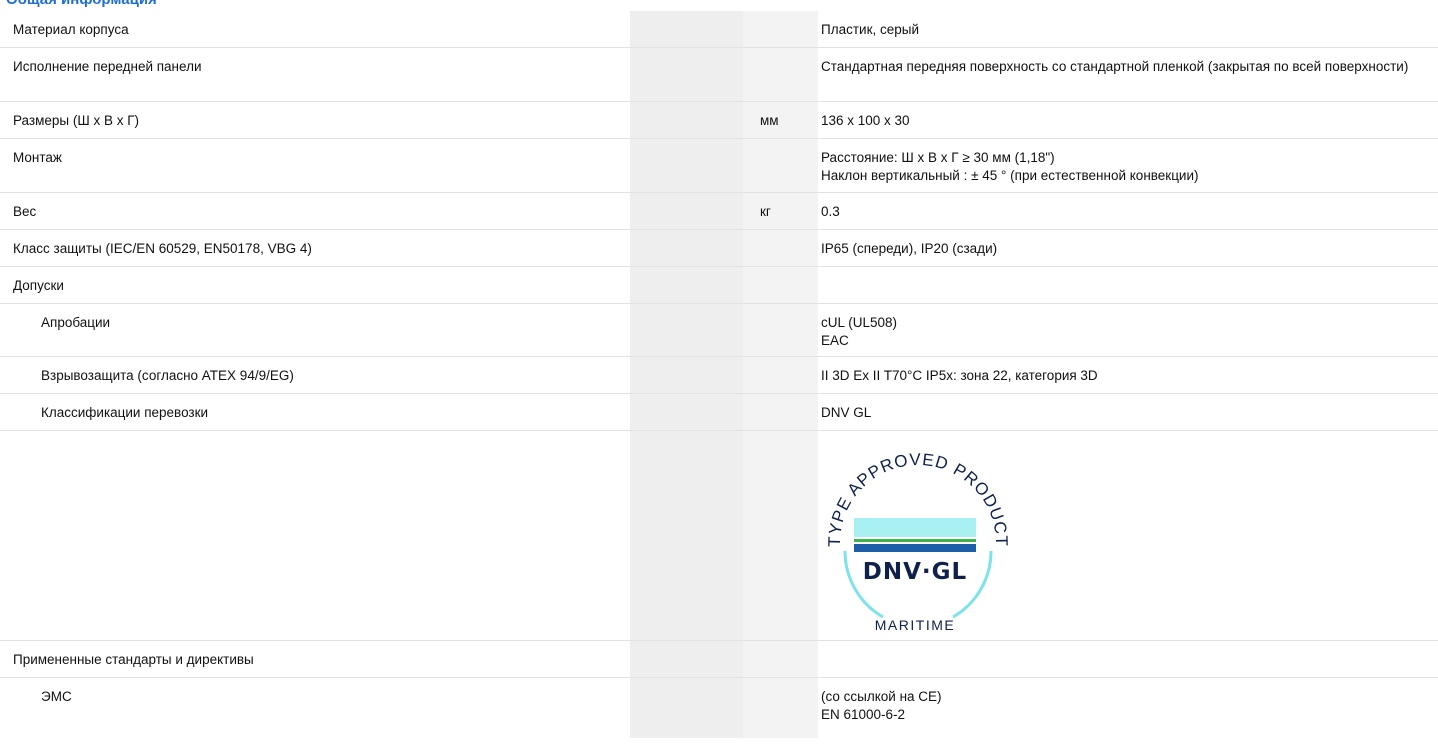 This screenshot has height=756, width=1438. Describe the element at coordinates (81, 4) in the screenshot. I see `section-title: Общая информация` at that location.